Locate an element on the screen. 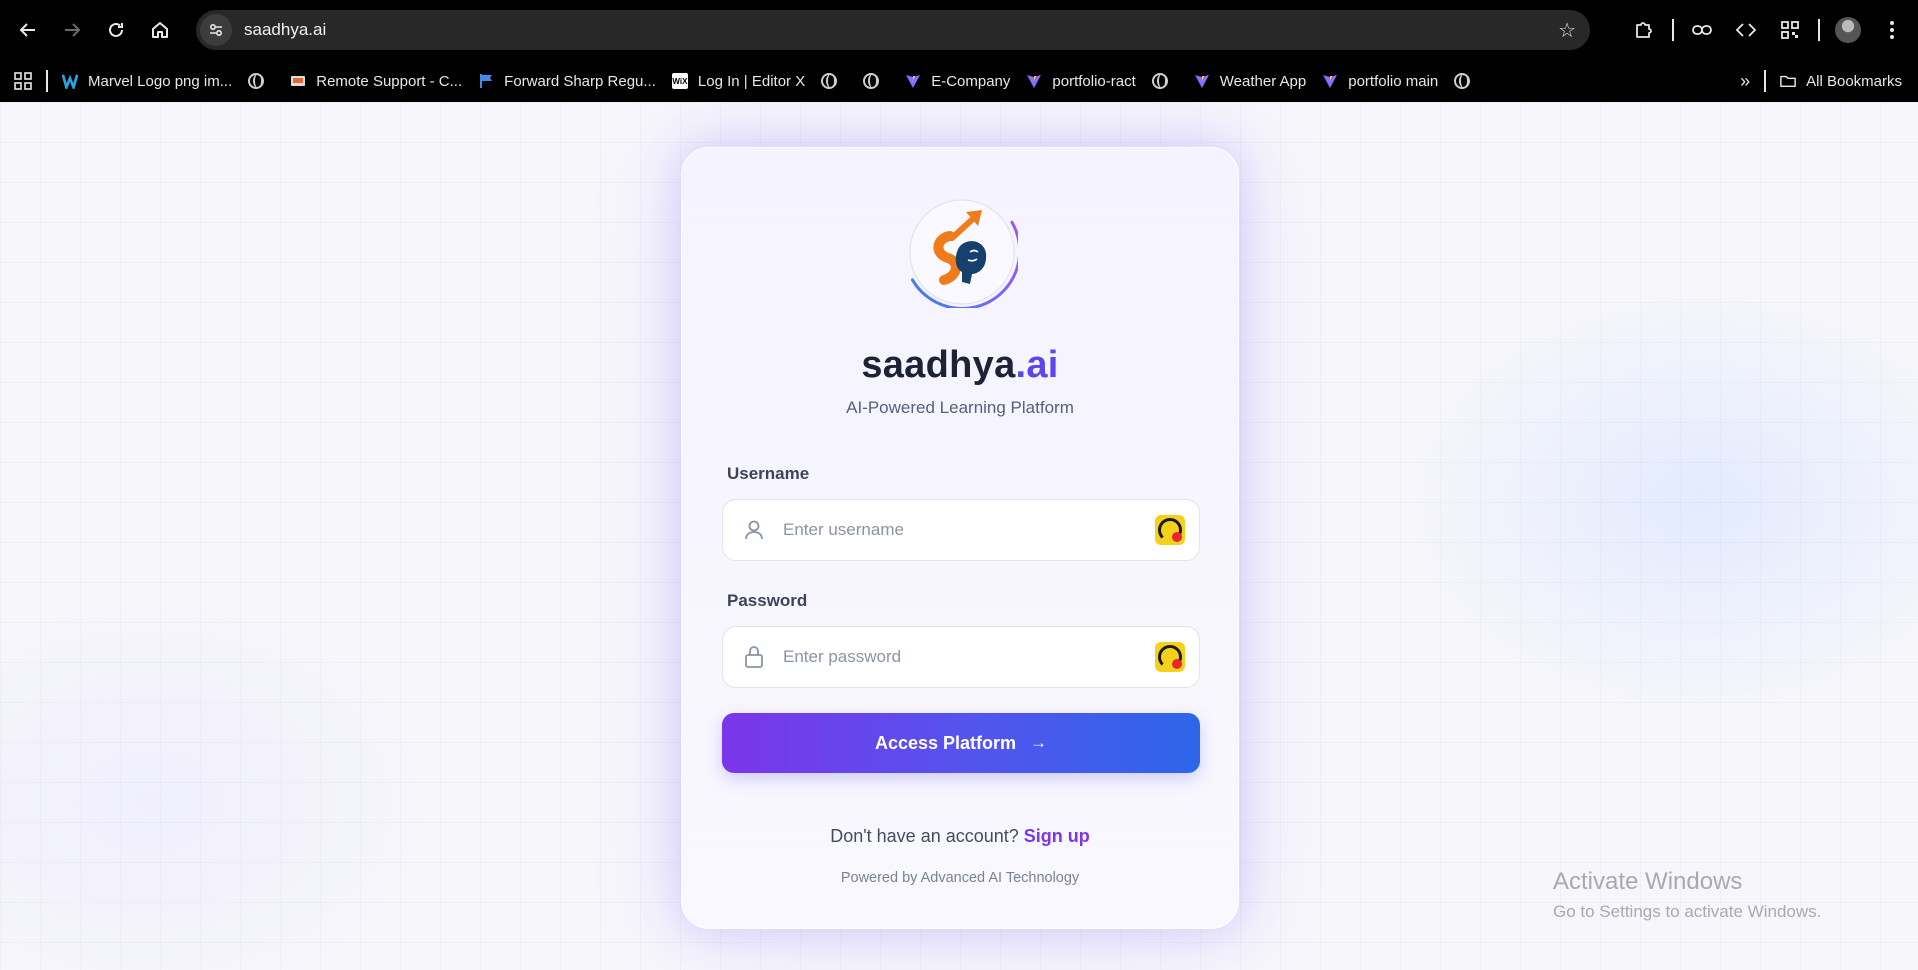  powered-by-text: Powered by Advanced AI Technology is located at coordinates (960, 878).